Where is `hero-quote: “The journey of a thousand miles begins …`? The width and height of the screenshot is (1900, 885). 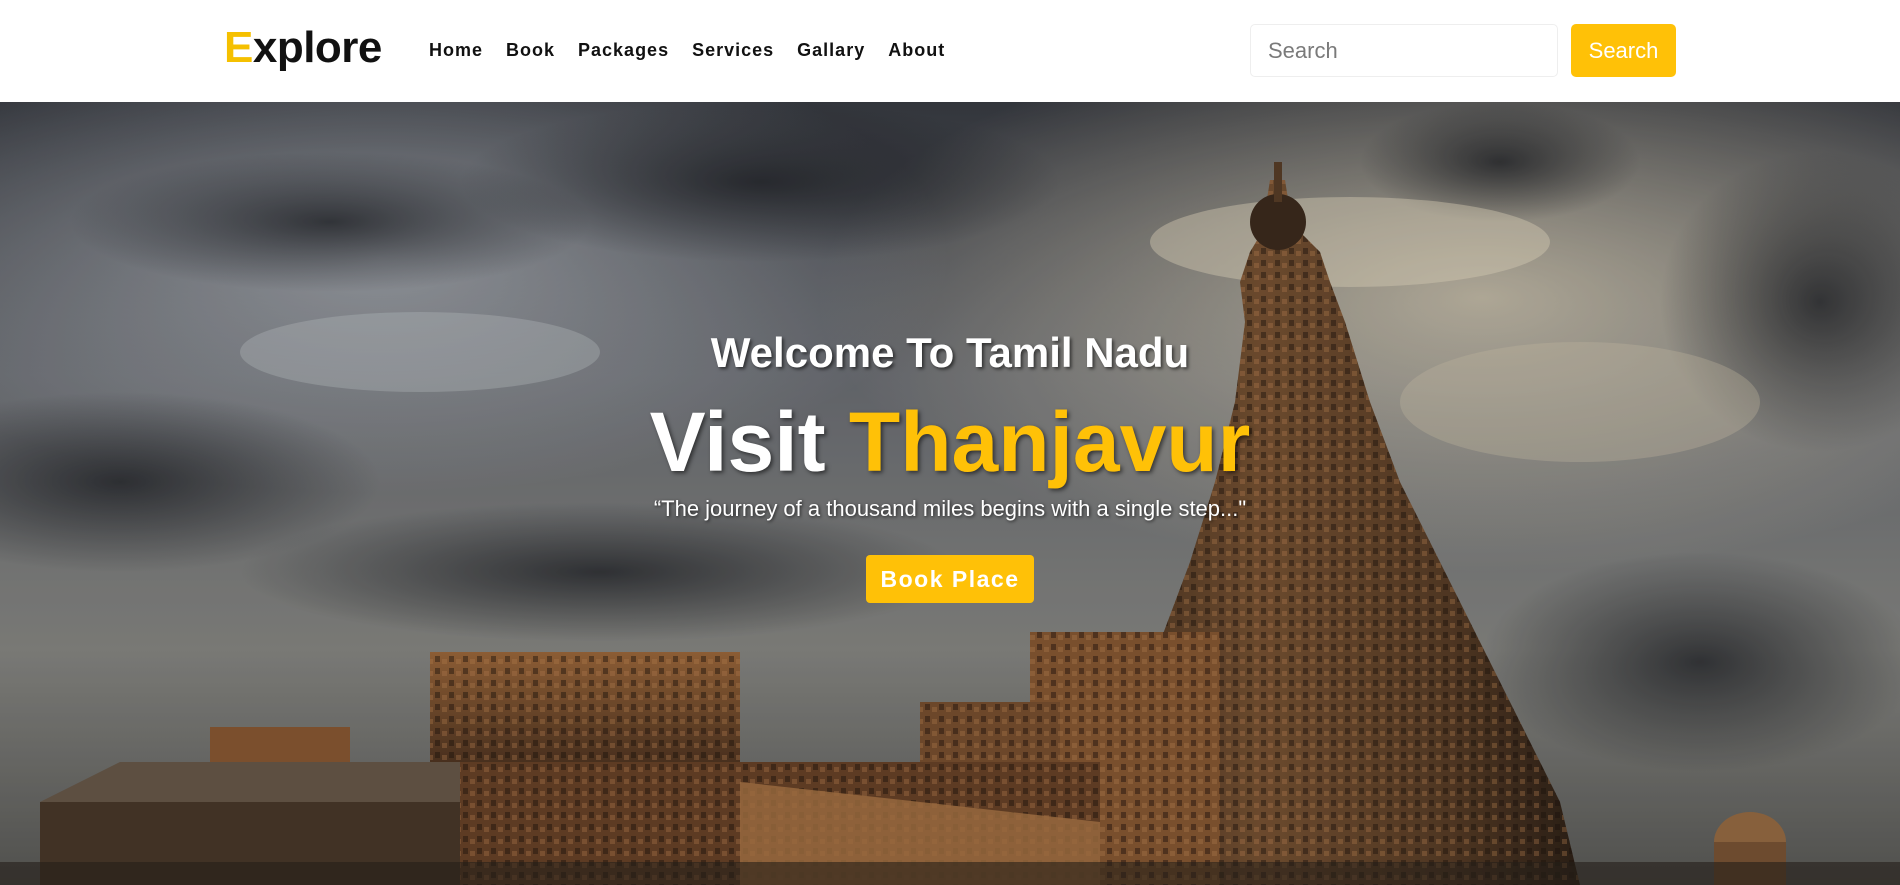 hero-quote: “The journey of a thousand miles begins … is located at coordinates (950, 508).